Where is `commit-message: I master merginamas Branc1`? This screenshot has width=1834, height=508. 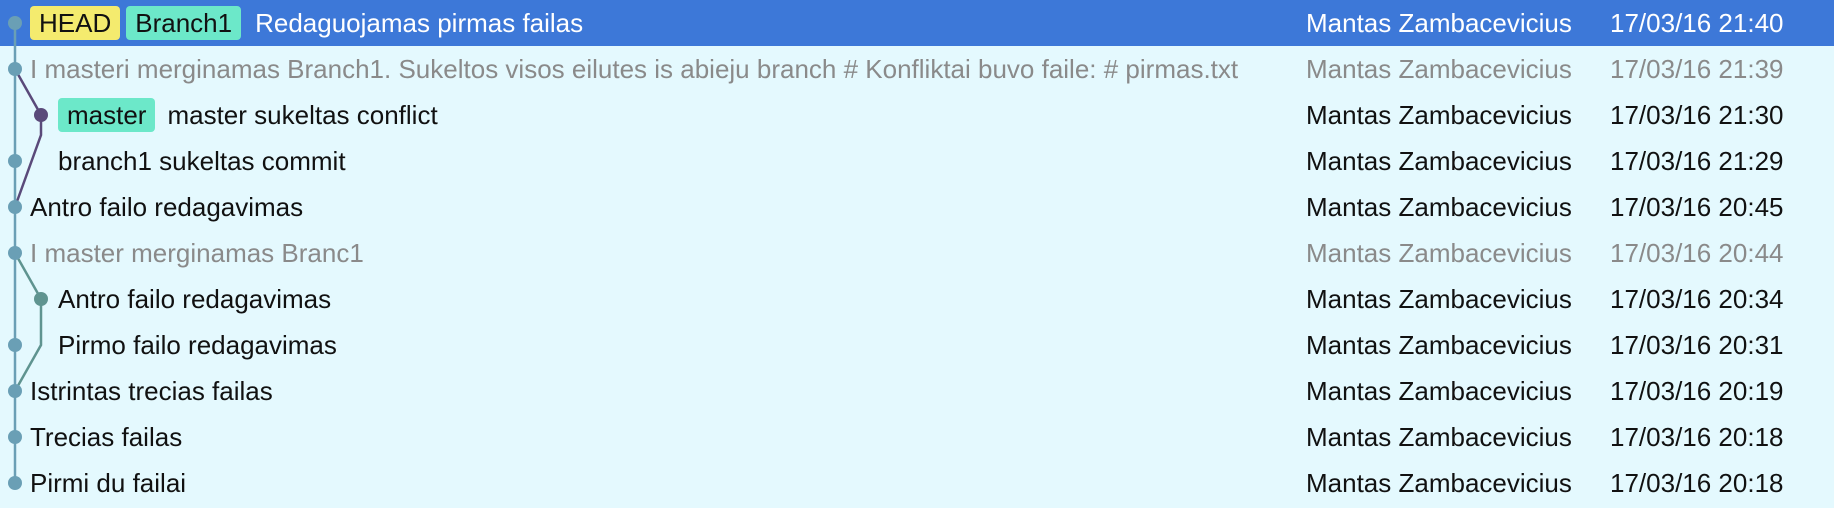 commit-message: I master merginamas Branc1 is located at coordinates (197, 253).